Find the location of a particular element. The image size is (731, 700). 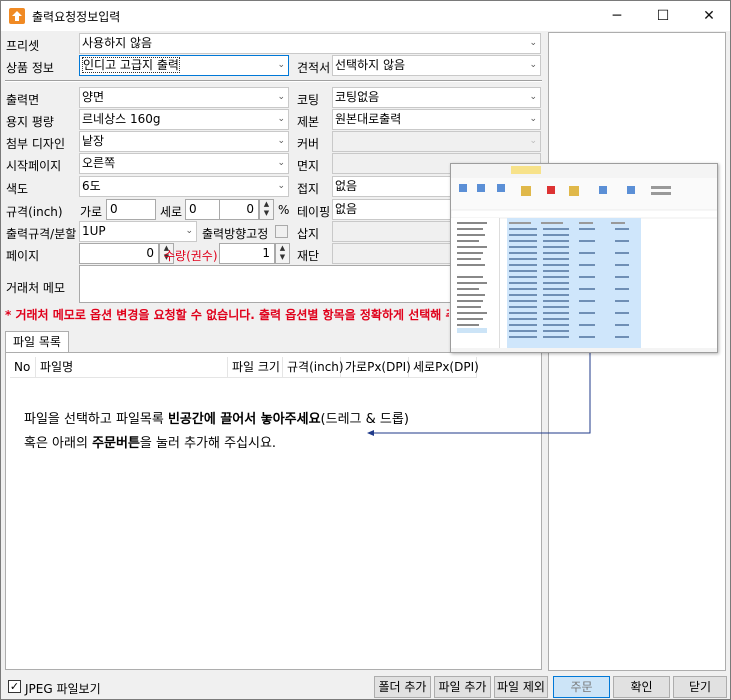

quote-select: 선택하지 않음 ⌄ is located at coordinates (436, 65).